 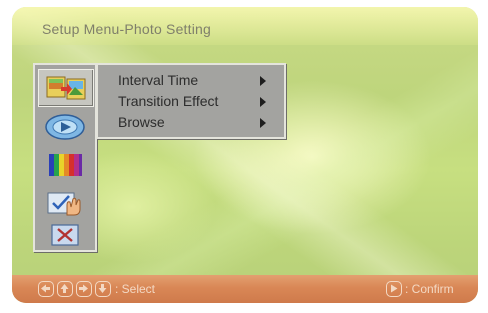 What do you see at coordinates (394, 289) in the screenshot?
I see `play-key-icon` at bounding box center [394, 289].